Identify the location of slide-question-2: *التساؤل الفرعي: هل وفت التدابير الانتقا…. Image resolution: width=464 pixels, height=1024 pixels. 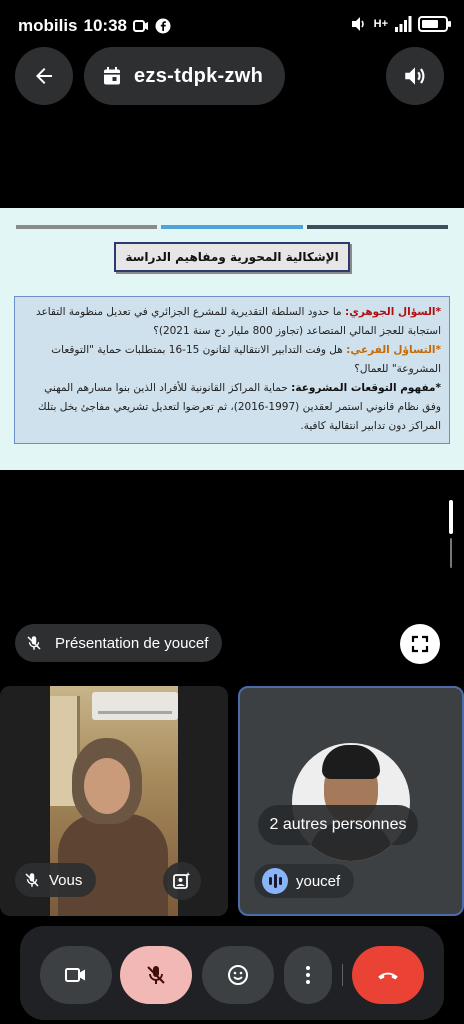
(232, 360).